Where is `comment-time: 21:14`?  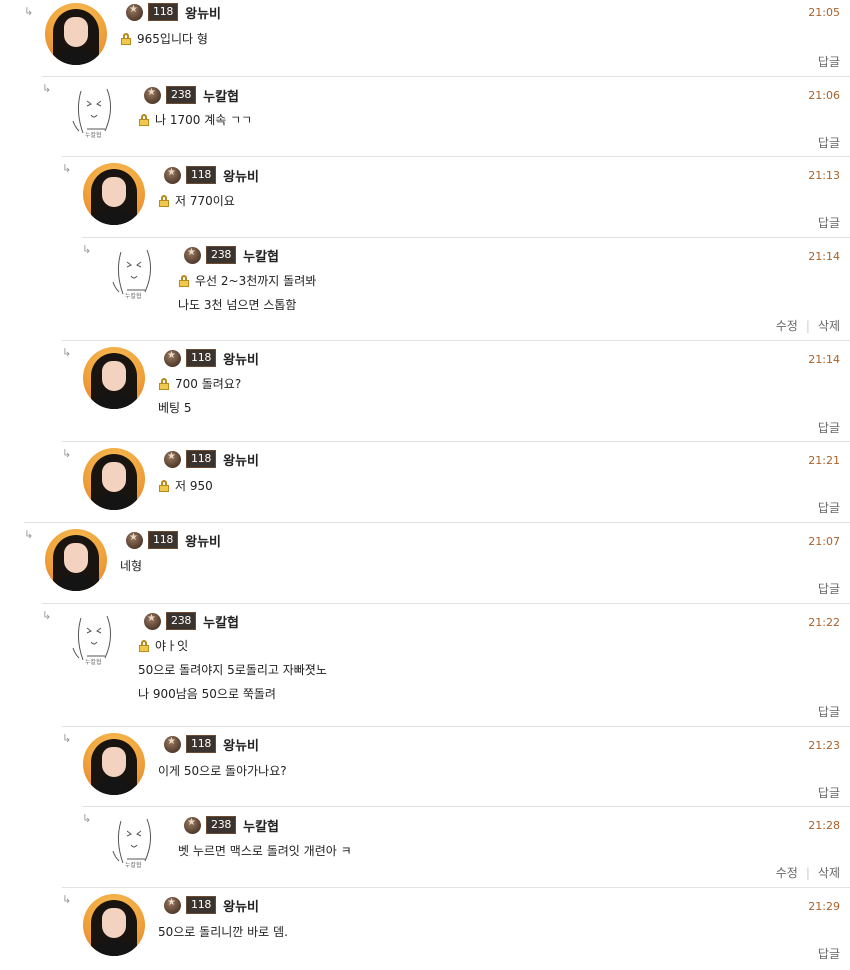
comment-time: 21:14 is located at coordinates (824, 359).